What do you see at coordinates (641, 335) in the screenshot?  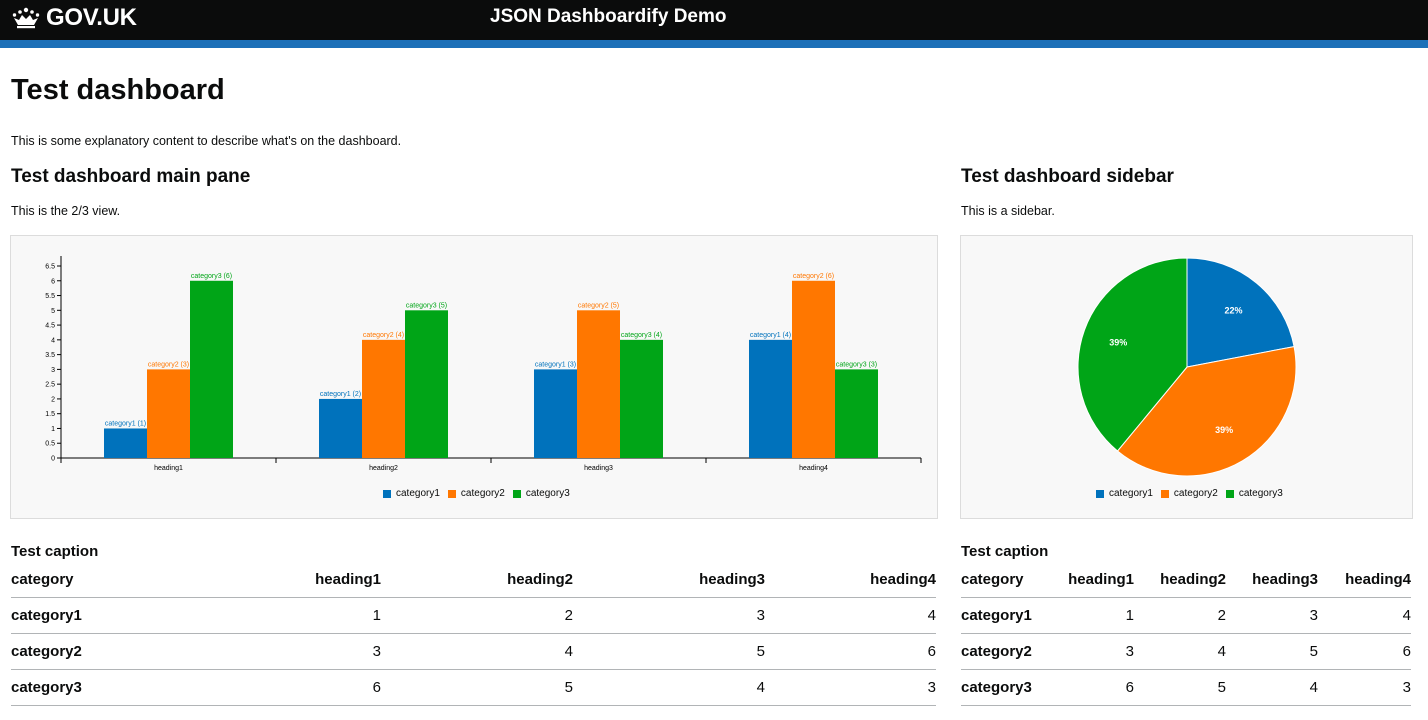 I see `bar-data-label: category3 (4)` at bounding box center [641, 335].